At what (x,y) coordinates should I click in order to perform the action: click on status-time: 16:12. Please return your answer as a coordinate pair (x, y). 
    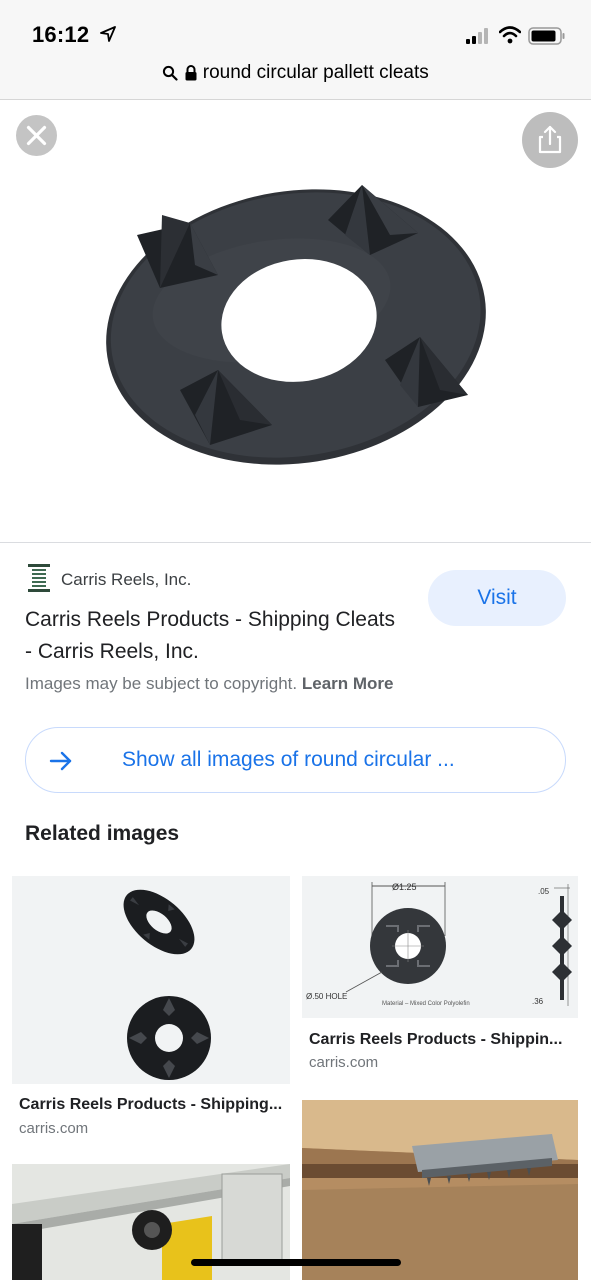
    Looking at the image, I should click on (61, 34).